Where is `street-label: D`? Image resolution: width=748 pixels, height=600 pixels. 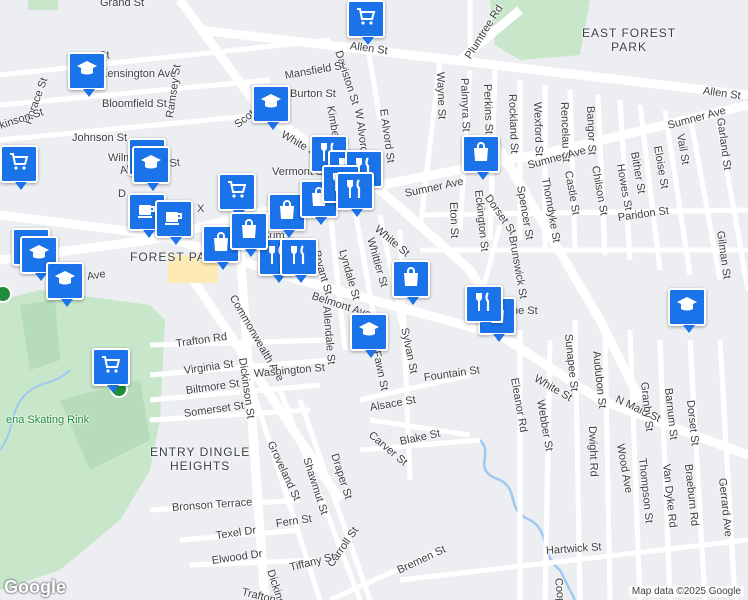
street-label: D is located at coordinates (122, 194).